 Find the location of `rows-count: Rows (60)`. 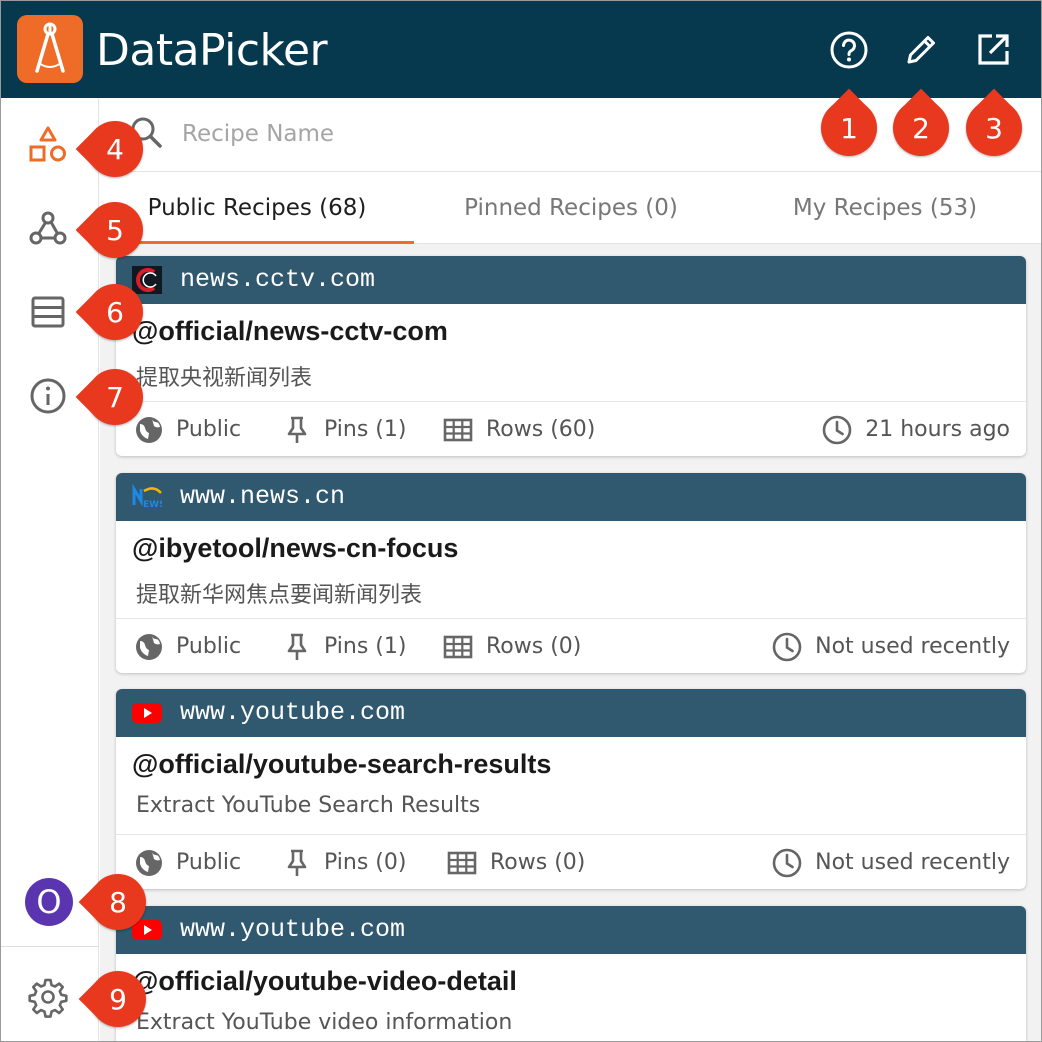

rows-count: Rows (60) is located at coordinates (518, 429).